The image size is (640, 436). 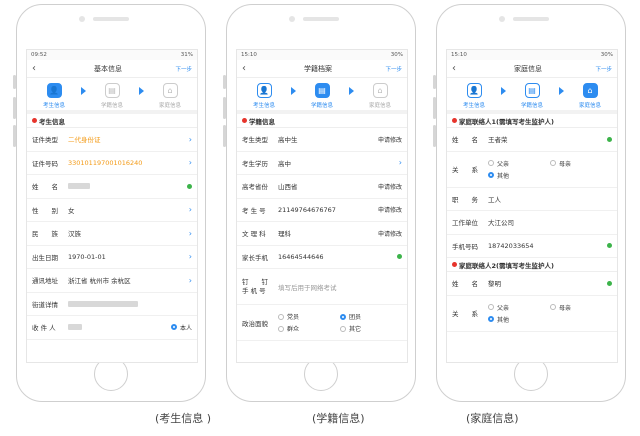 What do you see at coordinates (474, 90) in the screenshot?
I see `person-icon: 👤` at bounding box center [474, 90].